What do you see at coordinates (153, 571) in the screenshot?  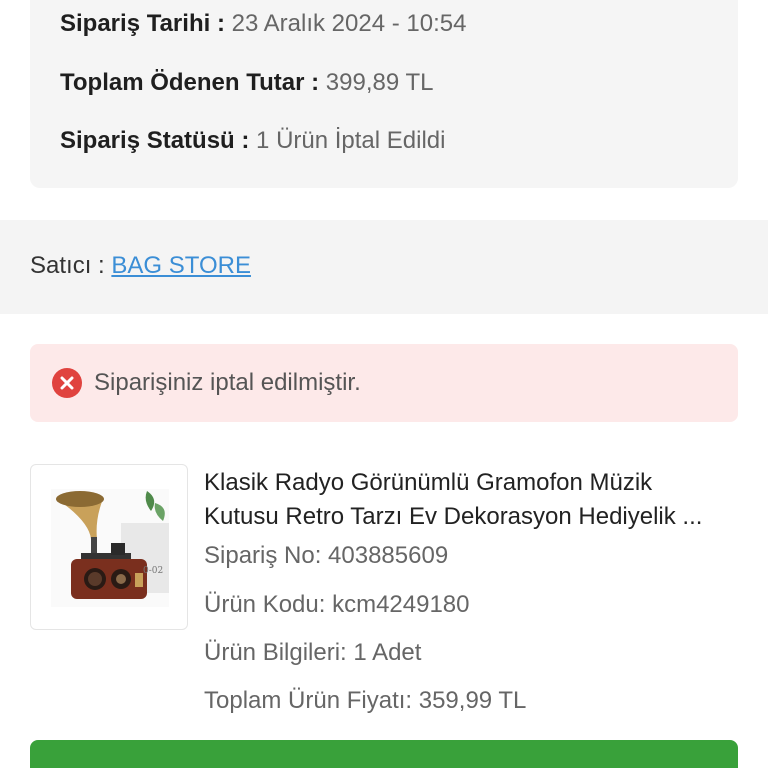 I see `svg-text: 0-02` at bounding box center [153, 571].